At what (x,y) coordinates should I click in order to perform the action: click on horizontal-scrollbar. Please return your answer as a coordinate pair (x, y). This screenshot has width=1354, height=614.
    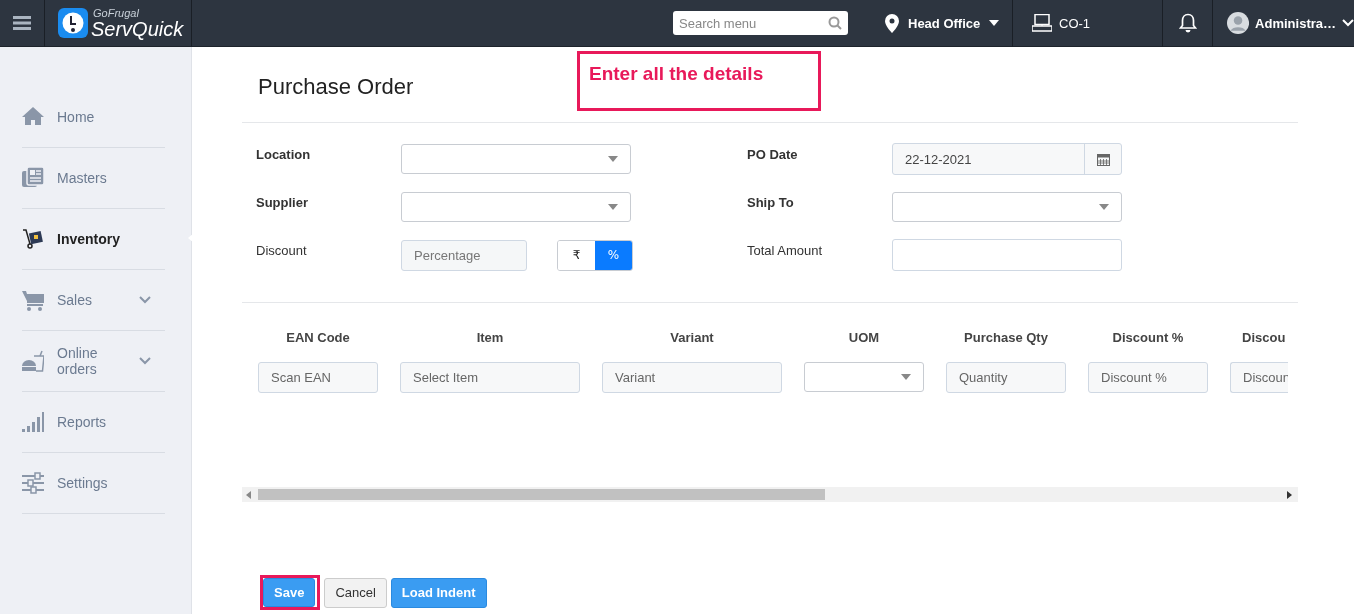
    Looking at the image, I should click on (770, 494).